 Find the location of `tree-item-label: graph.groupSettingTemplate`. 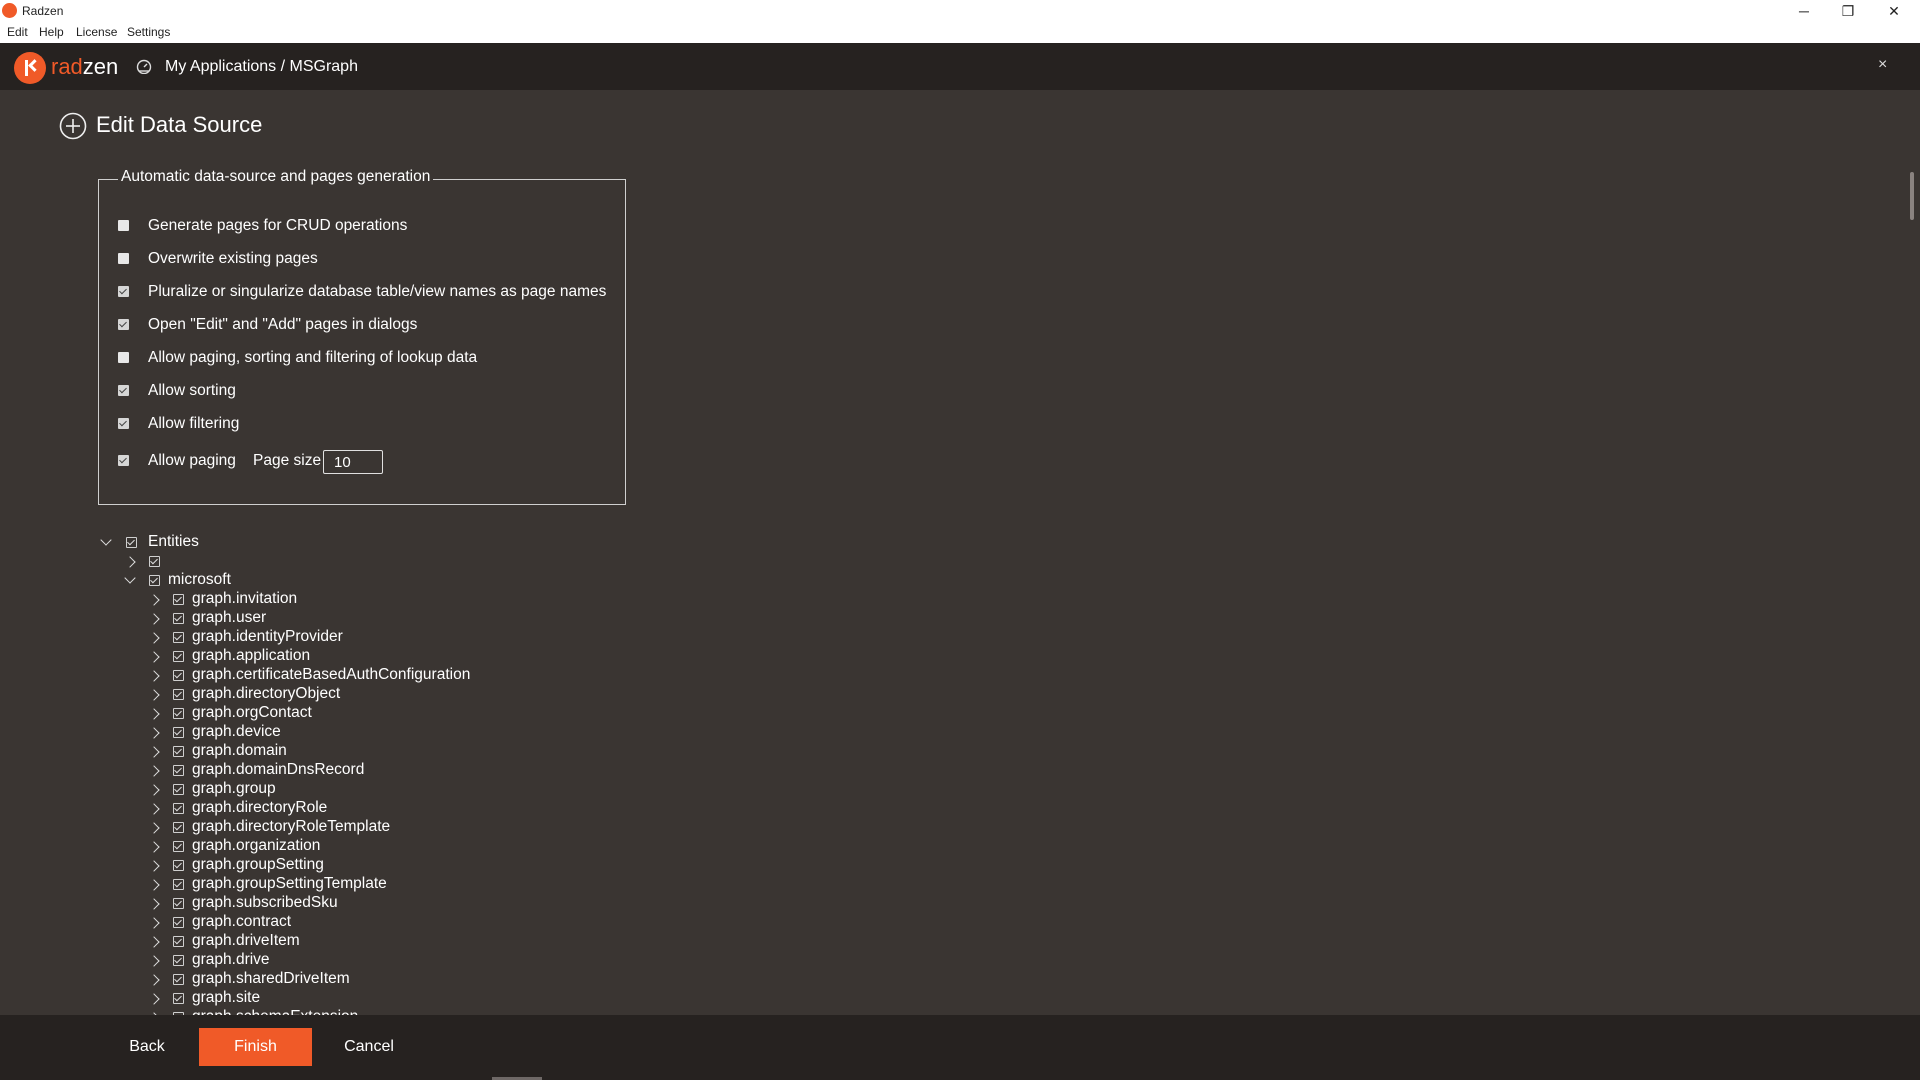

tree-item-label: graph.groupSettingTemplate is located at coordinates (289, 883).